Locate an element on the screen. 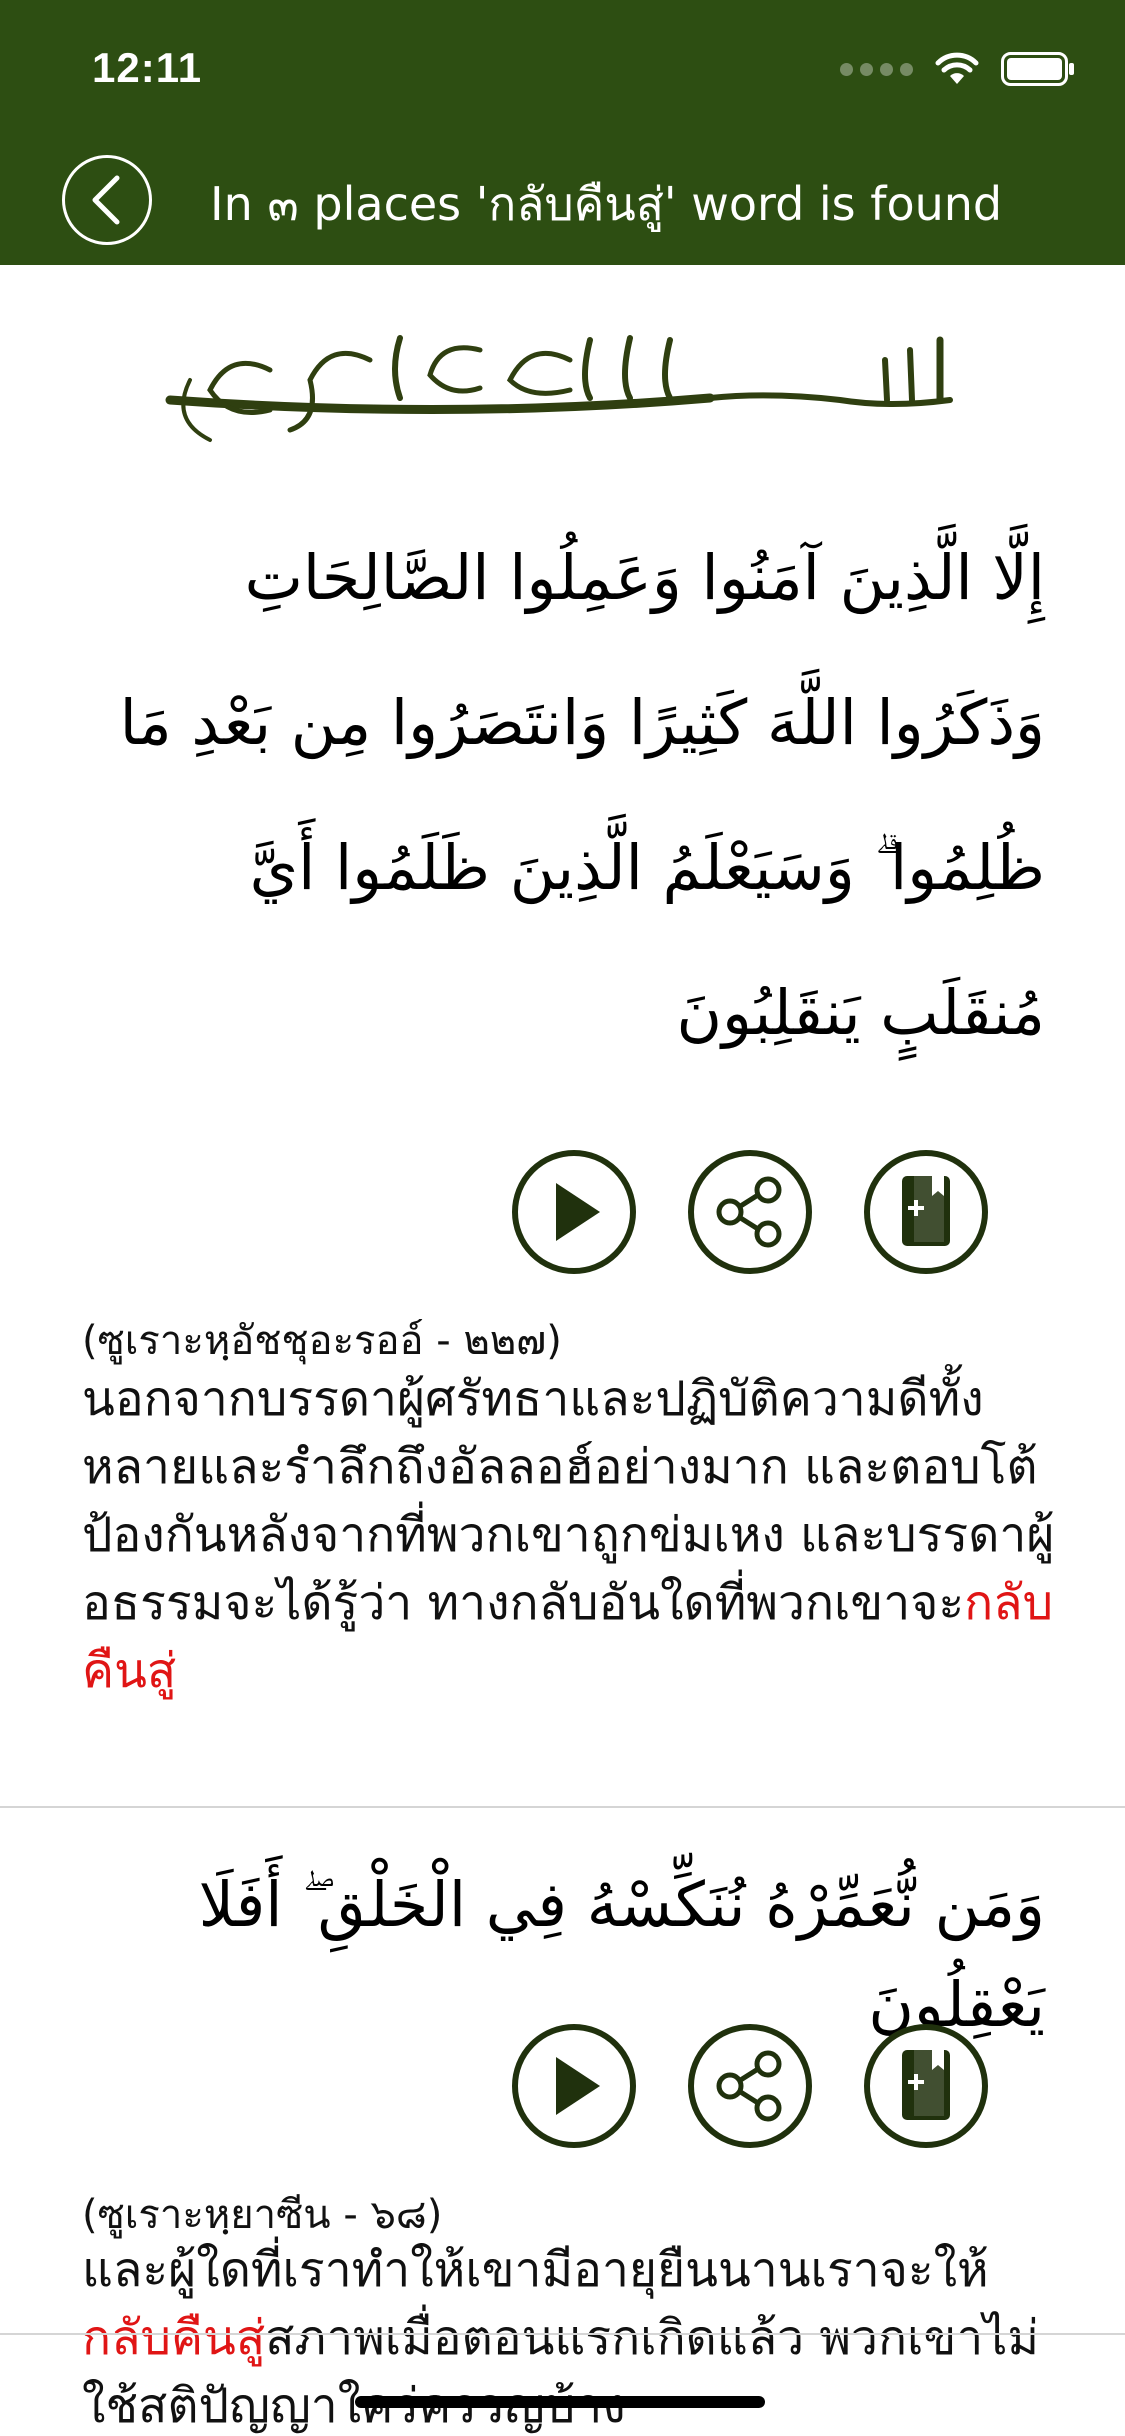 The width and height of the screenshot is (1125, 2436). status-indicators is located at coordinates (957, 69).